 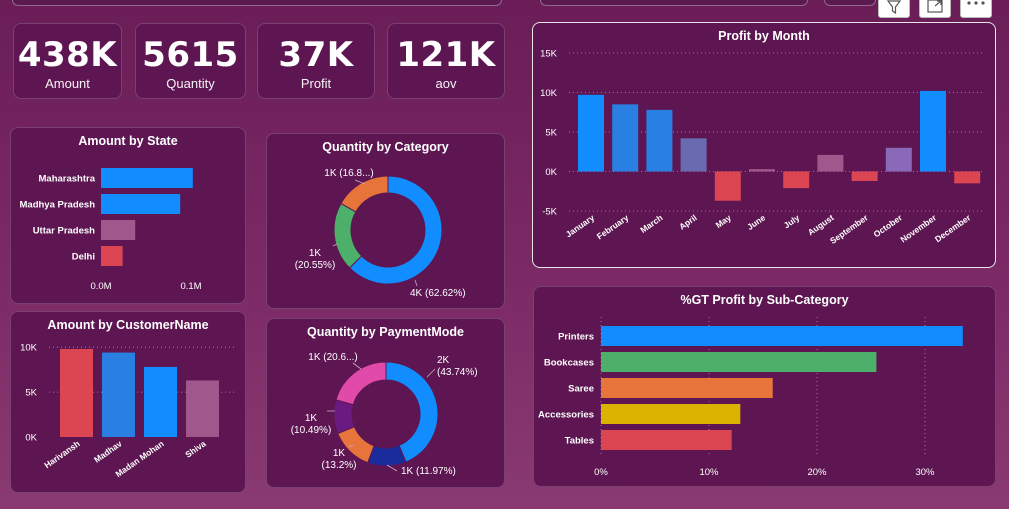 What do you see at coordinates (580, 225) in the screenshot?
I see `category-label: January` at bounding box center [580, 225].